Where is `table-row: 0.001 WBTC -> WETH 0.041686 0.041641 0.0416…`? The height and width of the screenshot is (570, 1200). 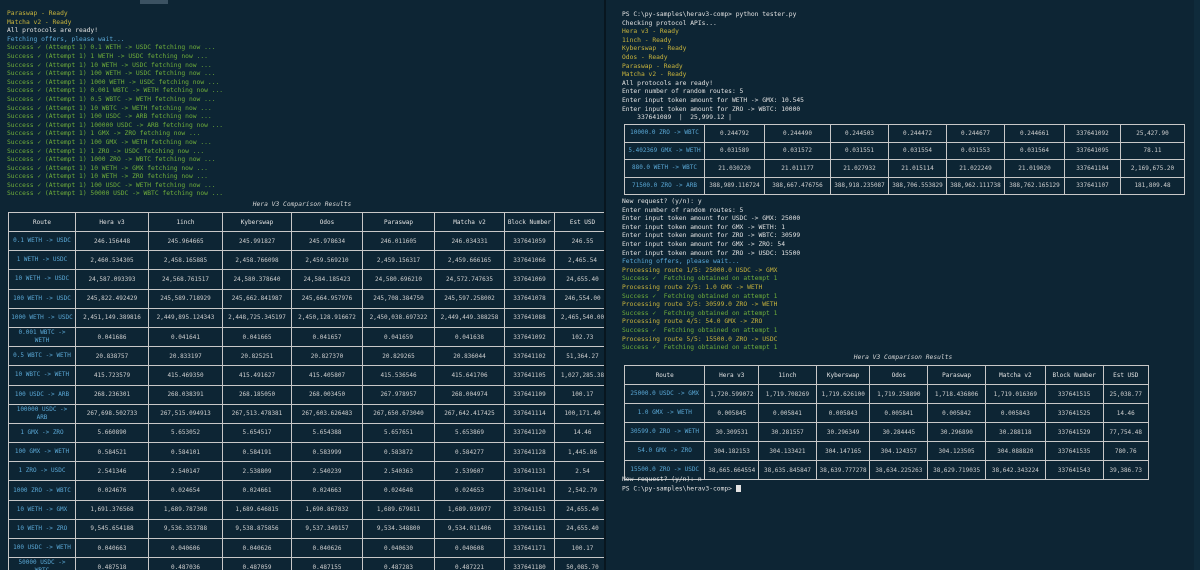
table-row: 0.001 WBTC -> WETH 0.041686 0.041641 0.0416… is located at coordinates (306, 337).